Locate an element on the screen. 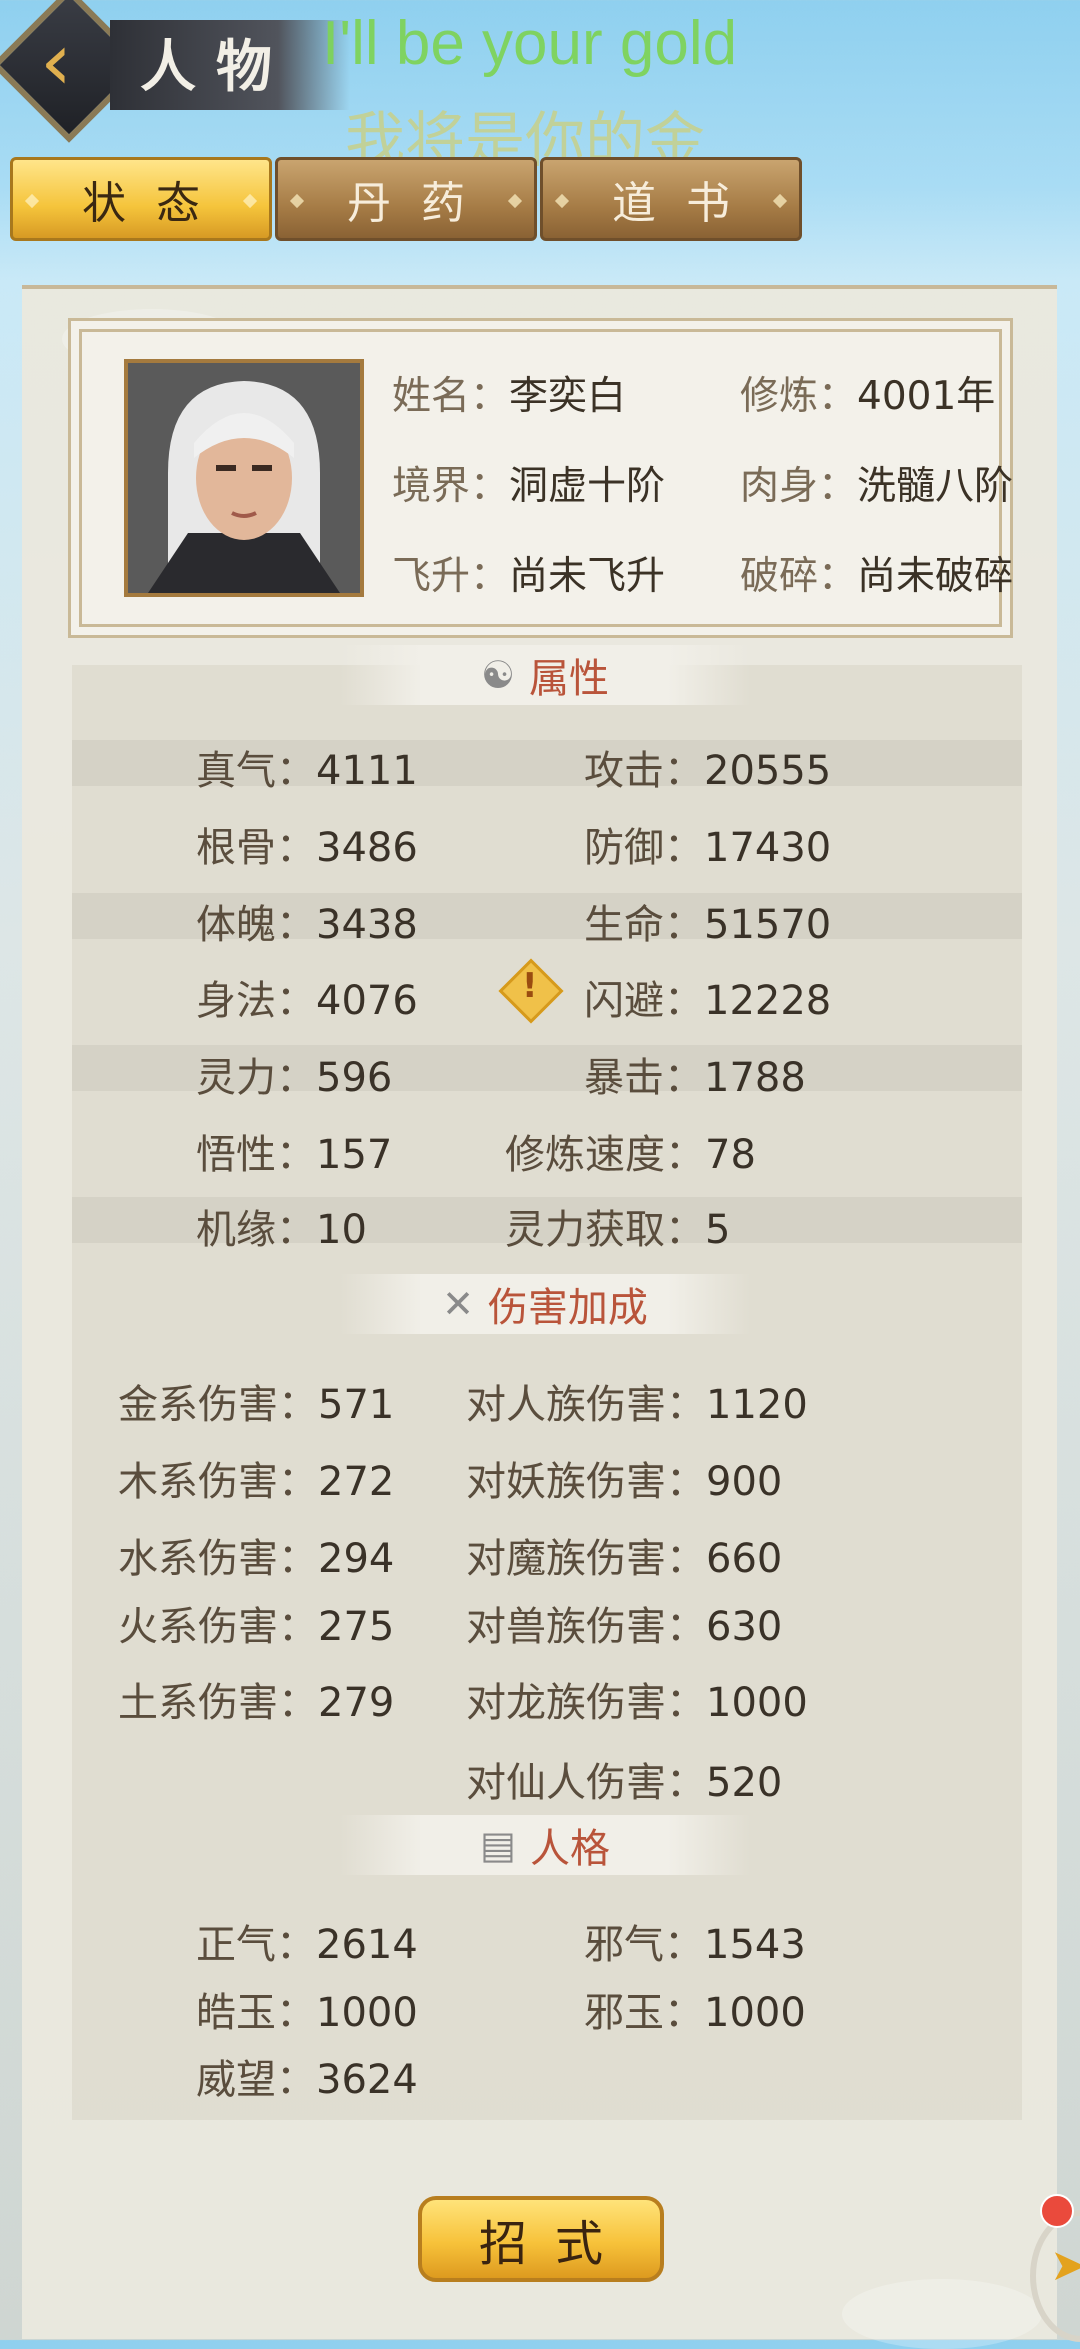 The image size is (1080, 2349). dmg-vs-dragon: 对龙族伤害：1000 is located at coordinates (637, 1703).